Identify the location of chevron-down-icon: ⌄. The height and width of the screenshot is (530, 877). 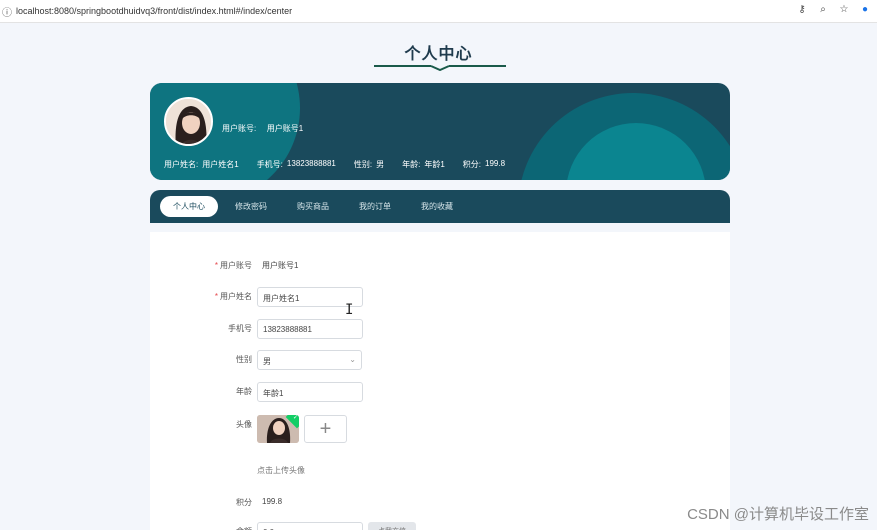
(352, 359).